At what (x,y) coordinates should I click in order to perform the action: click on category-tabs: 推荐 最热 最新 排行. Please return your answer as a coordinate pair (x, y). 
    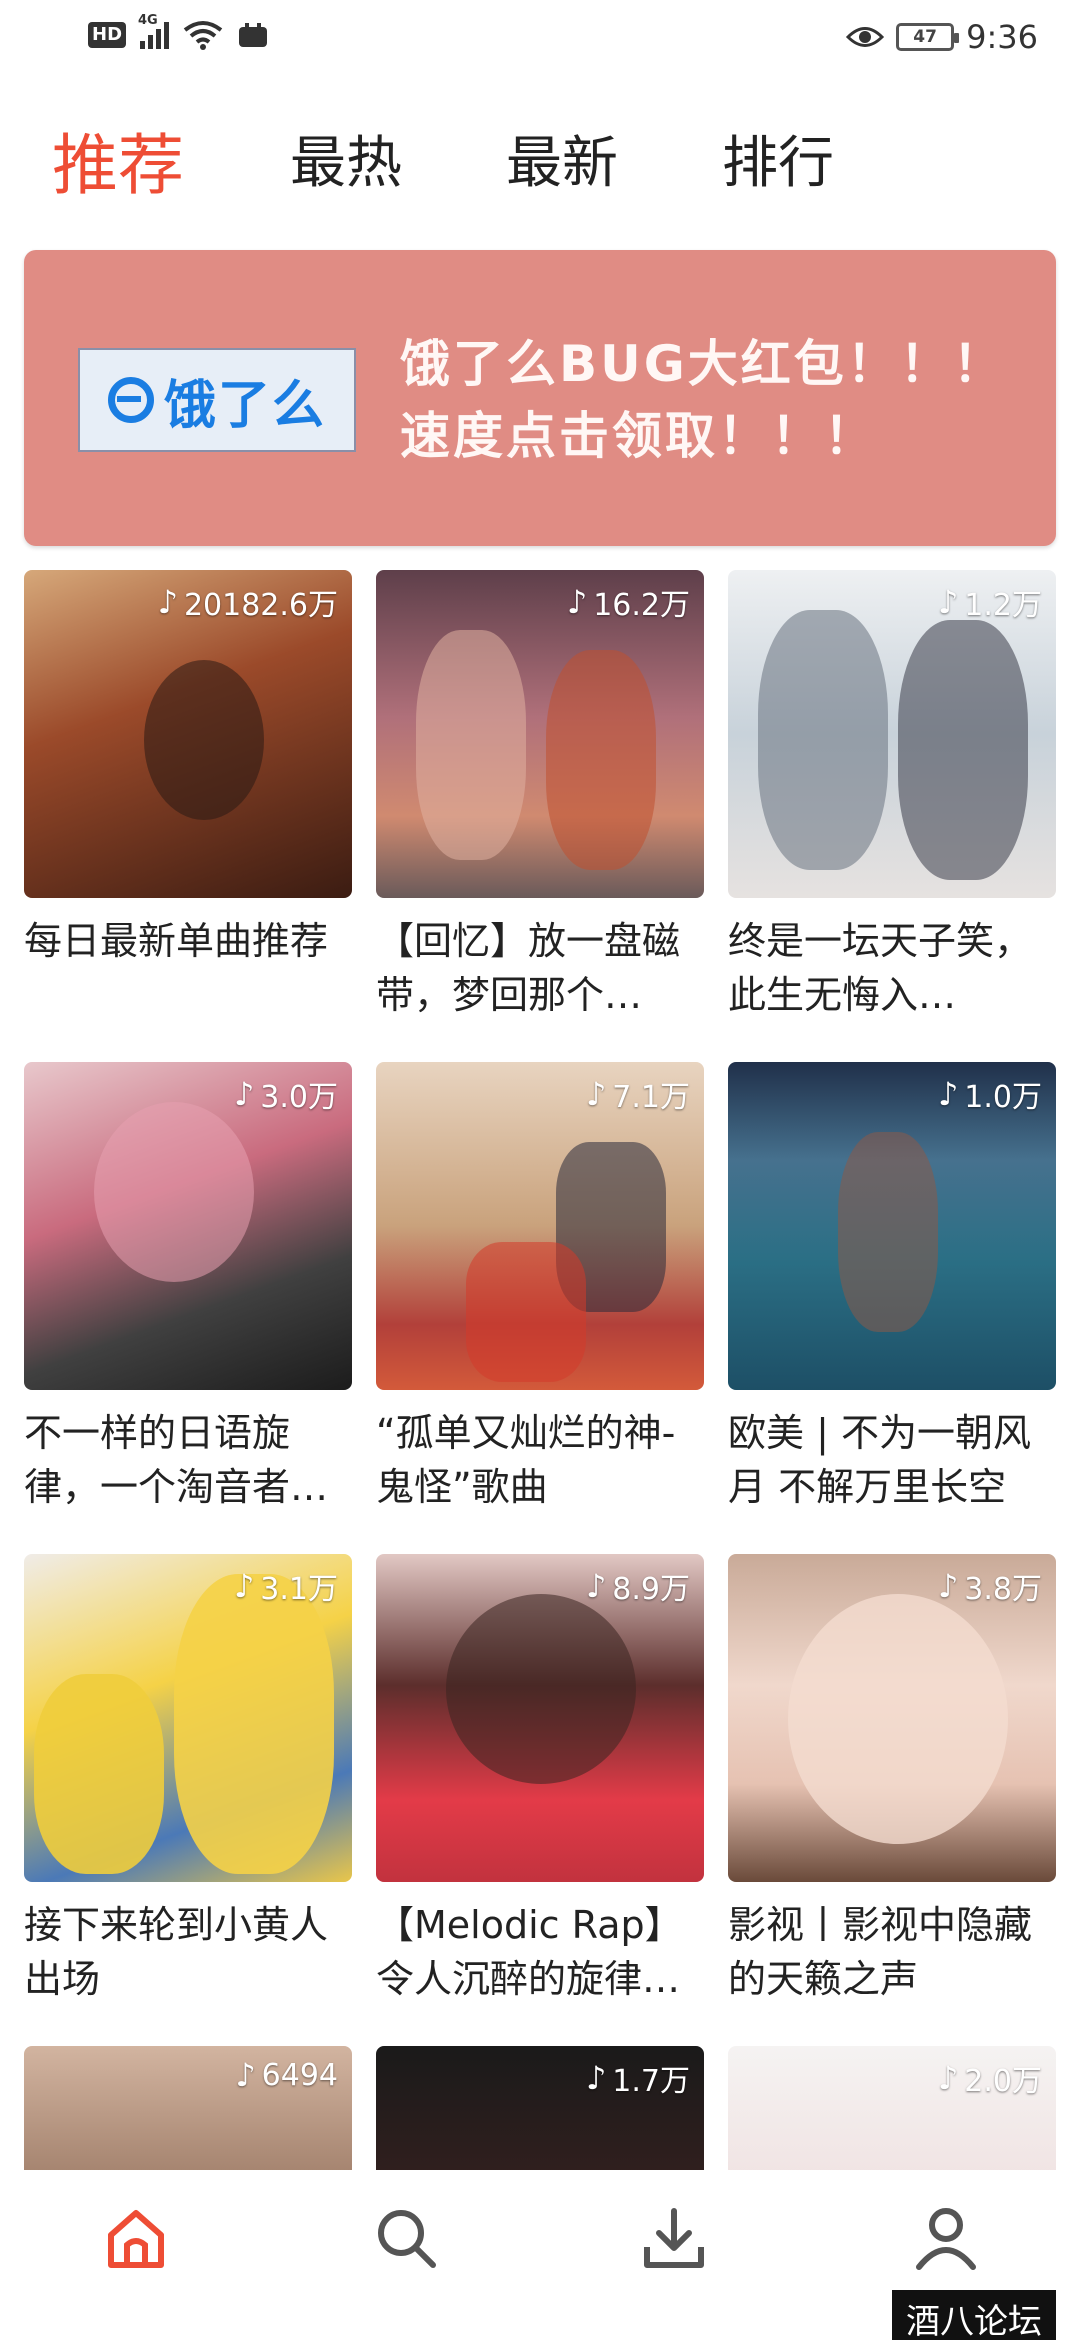
    Looking at the image, I should click on (540, 168).